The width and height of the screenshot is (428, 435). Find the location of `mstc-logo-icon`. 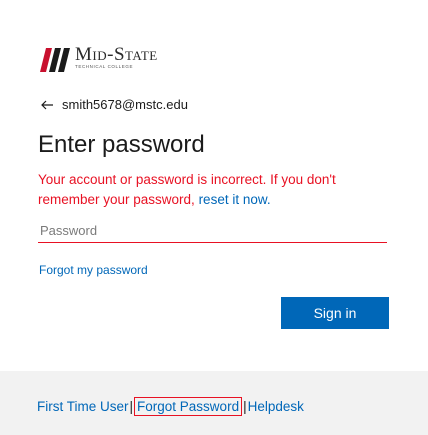

mstc-logo-icon is located at coordinates (55, 60).